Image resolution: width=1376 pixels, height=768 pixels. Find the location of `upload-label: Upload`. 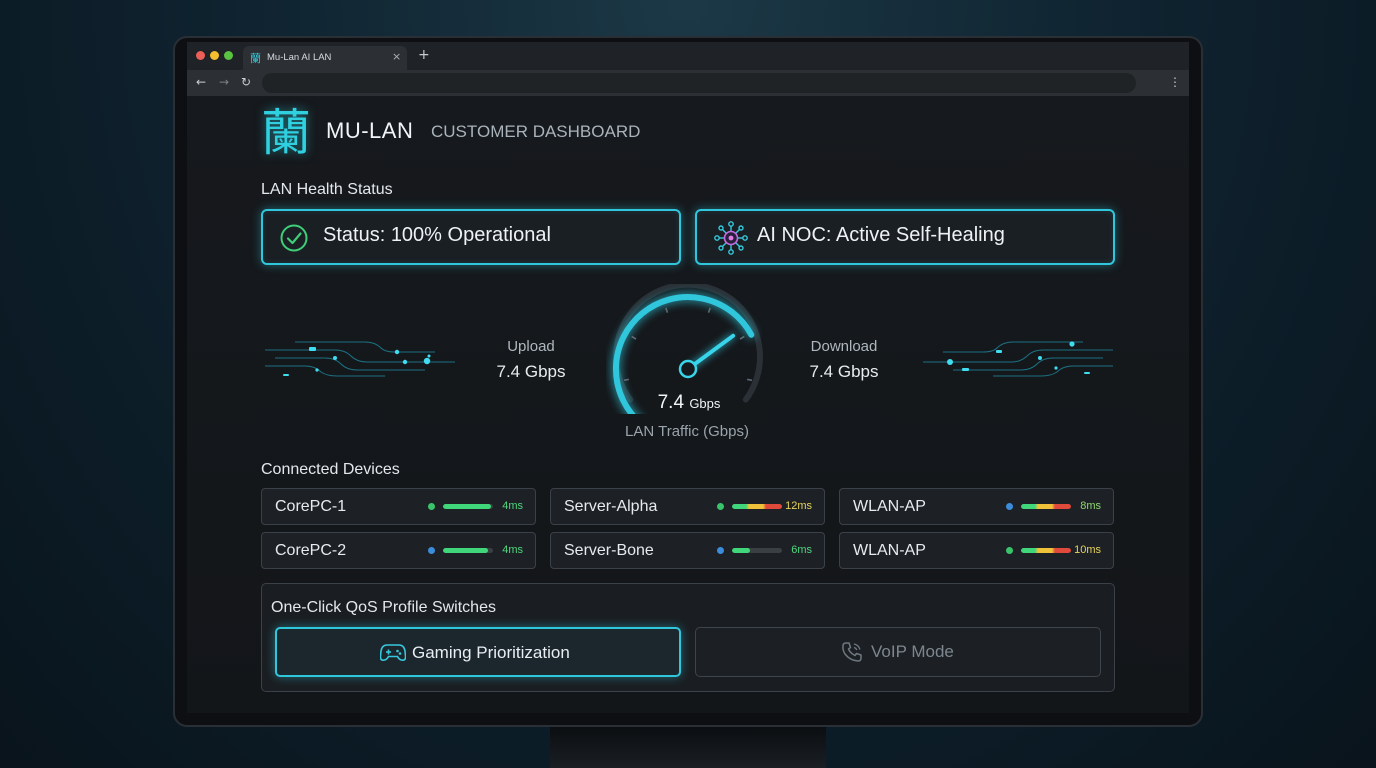

upload-label: Upload is located at coordinates (531, 346).